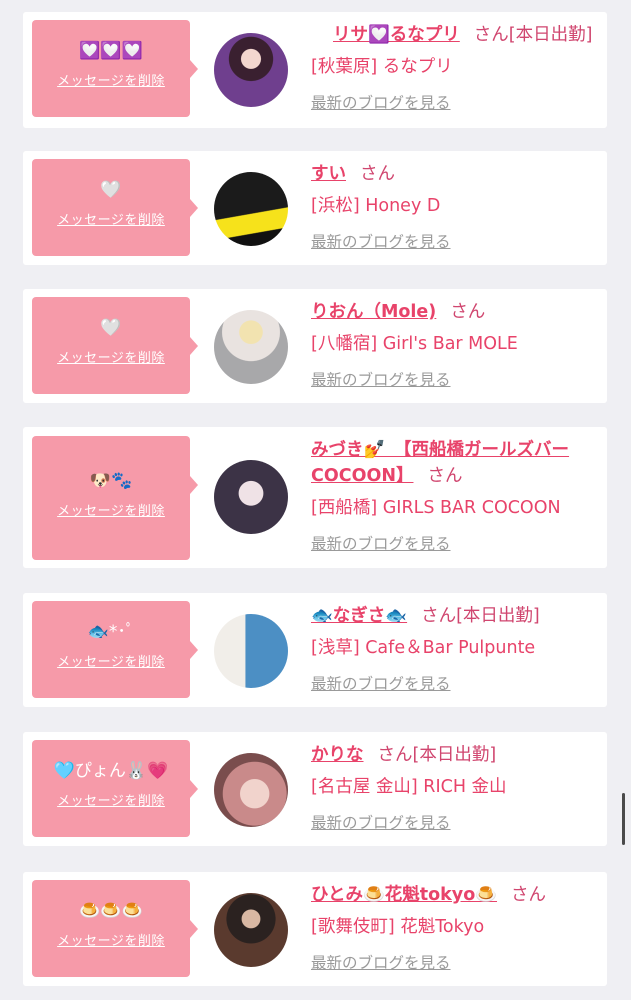 This screenshot has width=631, height=1000. I want to click on message-emoji: 🐶🐾, so click(111, 481).